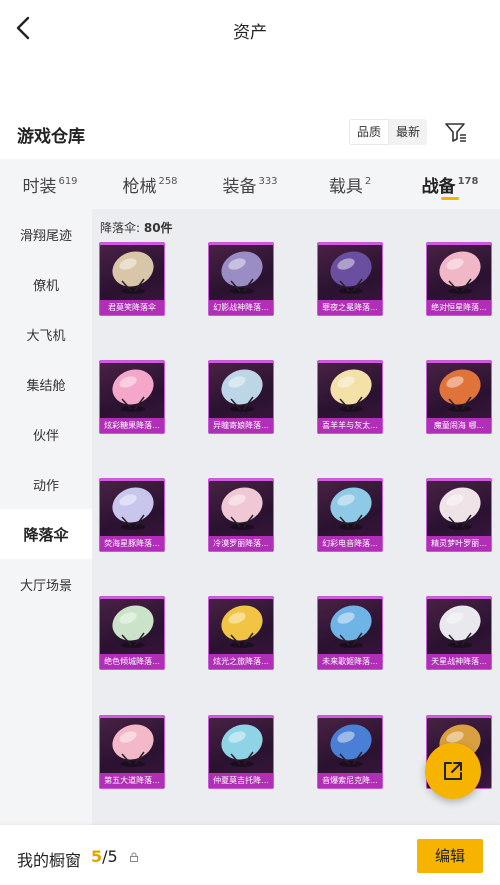 This screenshot has height=885, width=500. What do you see at coordinates (46, 234) in the screenshot?
I see `side-nav-item: 滑翔尾迹` at bounding box center [46, 234].